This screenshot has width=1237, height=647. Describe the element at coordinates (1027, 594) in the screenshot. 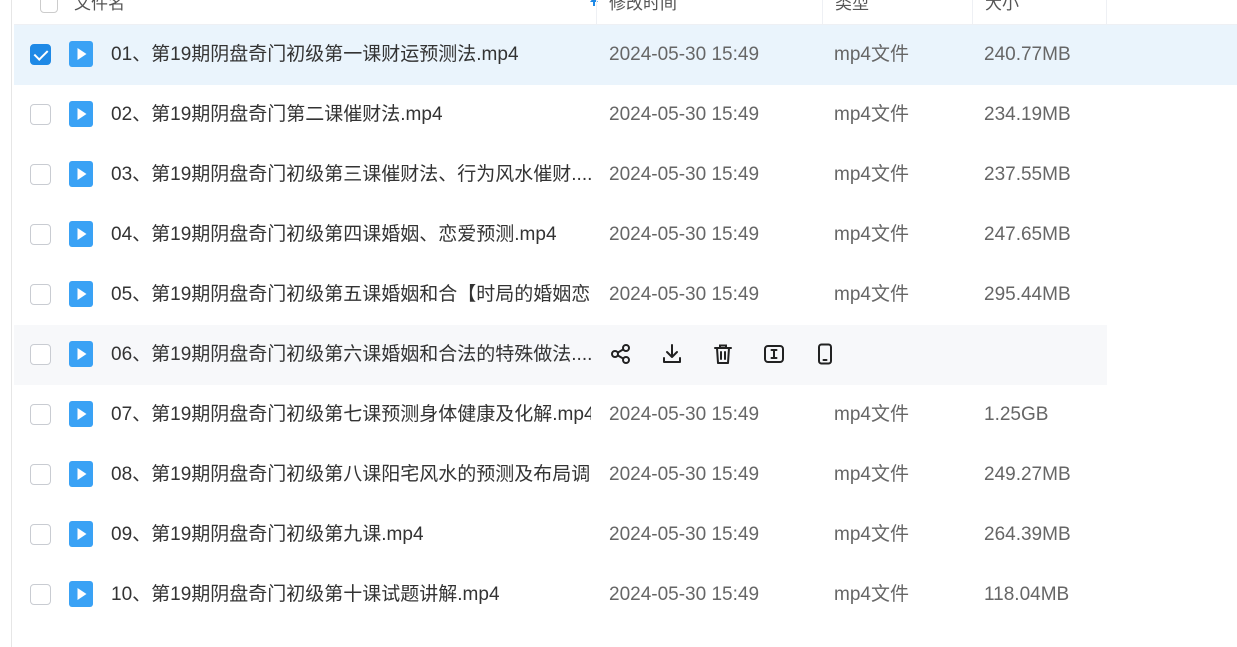

I see `file-size: 118.04MB` at that location.